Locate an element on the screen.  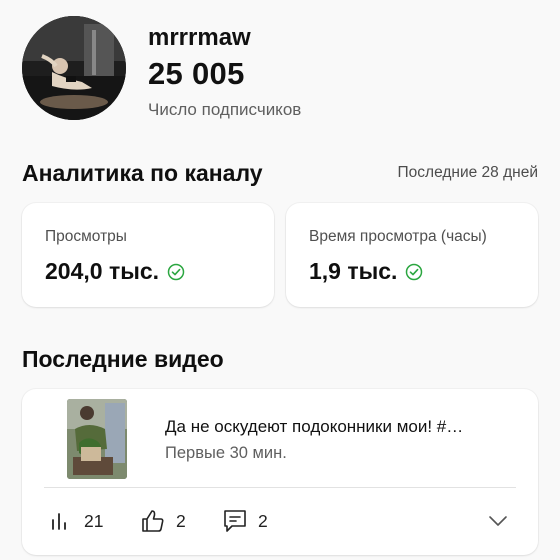
watch-time-stat-label: Время просмотра (часы) is located at coordinates (398, 236).